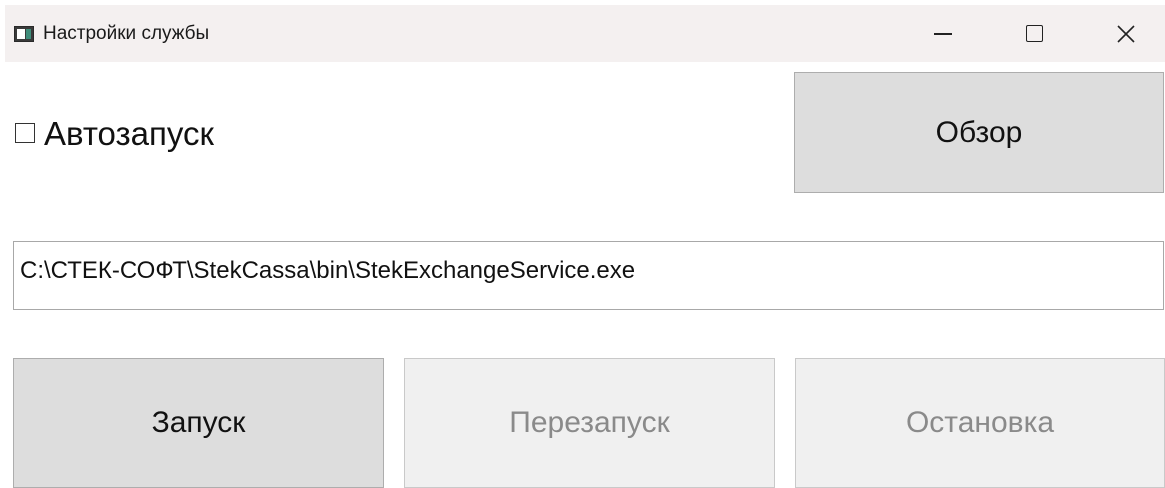 This screenshot has height=488, width=1165. I want to click on autostart-label: Автозапуск, so click(129, 134).